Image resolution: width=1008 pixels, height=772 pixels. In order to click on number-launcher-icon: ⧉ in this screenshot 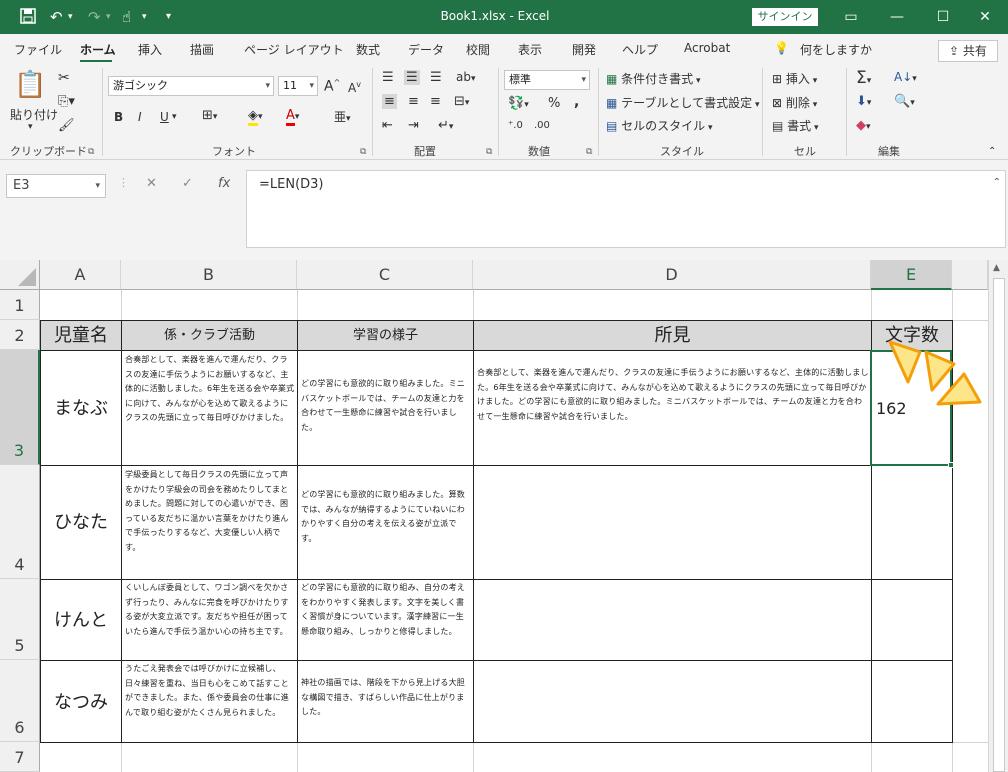, I will do `click(589, 152)`.